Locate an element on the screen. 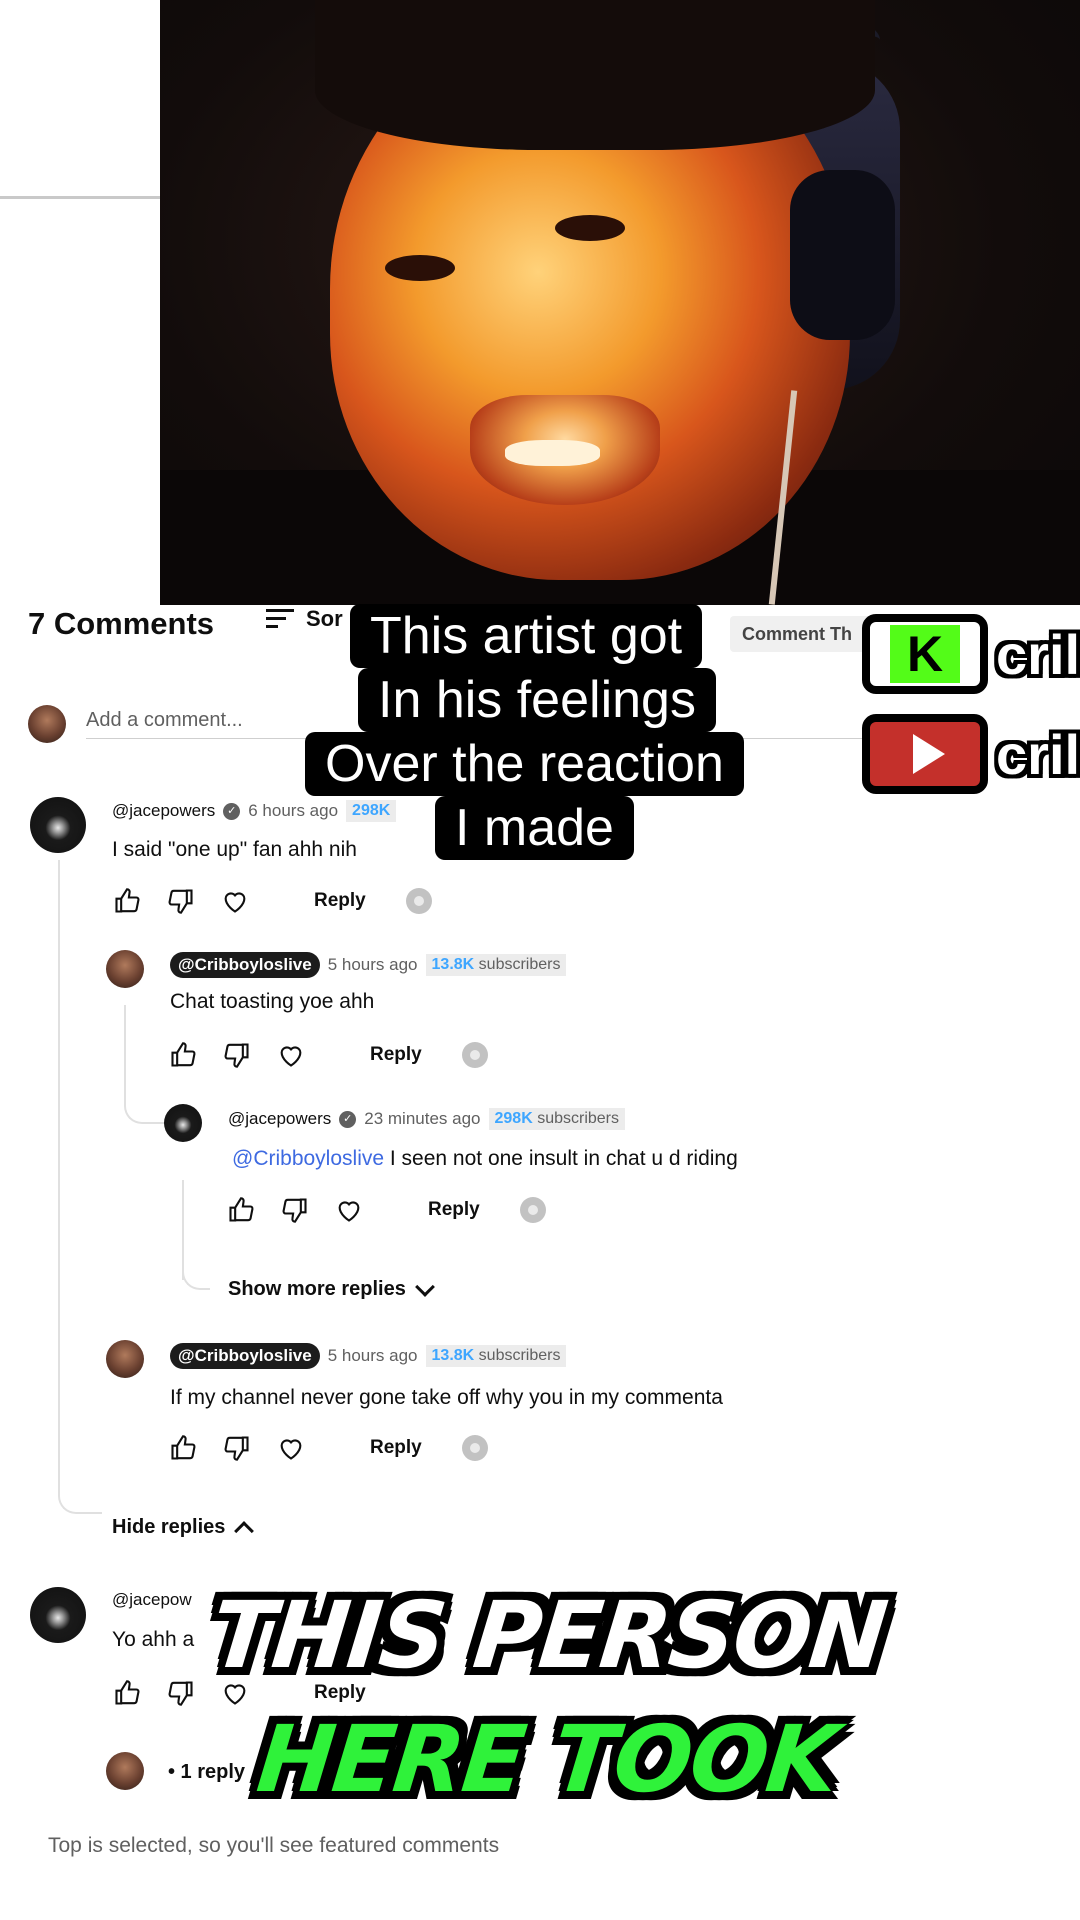 This screenshot has height=1920, width=1080. caption-line: Over the reaction is located at coordinates (524, 764).